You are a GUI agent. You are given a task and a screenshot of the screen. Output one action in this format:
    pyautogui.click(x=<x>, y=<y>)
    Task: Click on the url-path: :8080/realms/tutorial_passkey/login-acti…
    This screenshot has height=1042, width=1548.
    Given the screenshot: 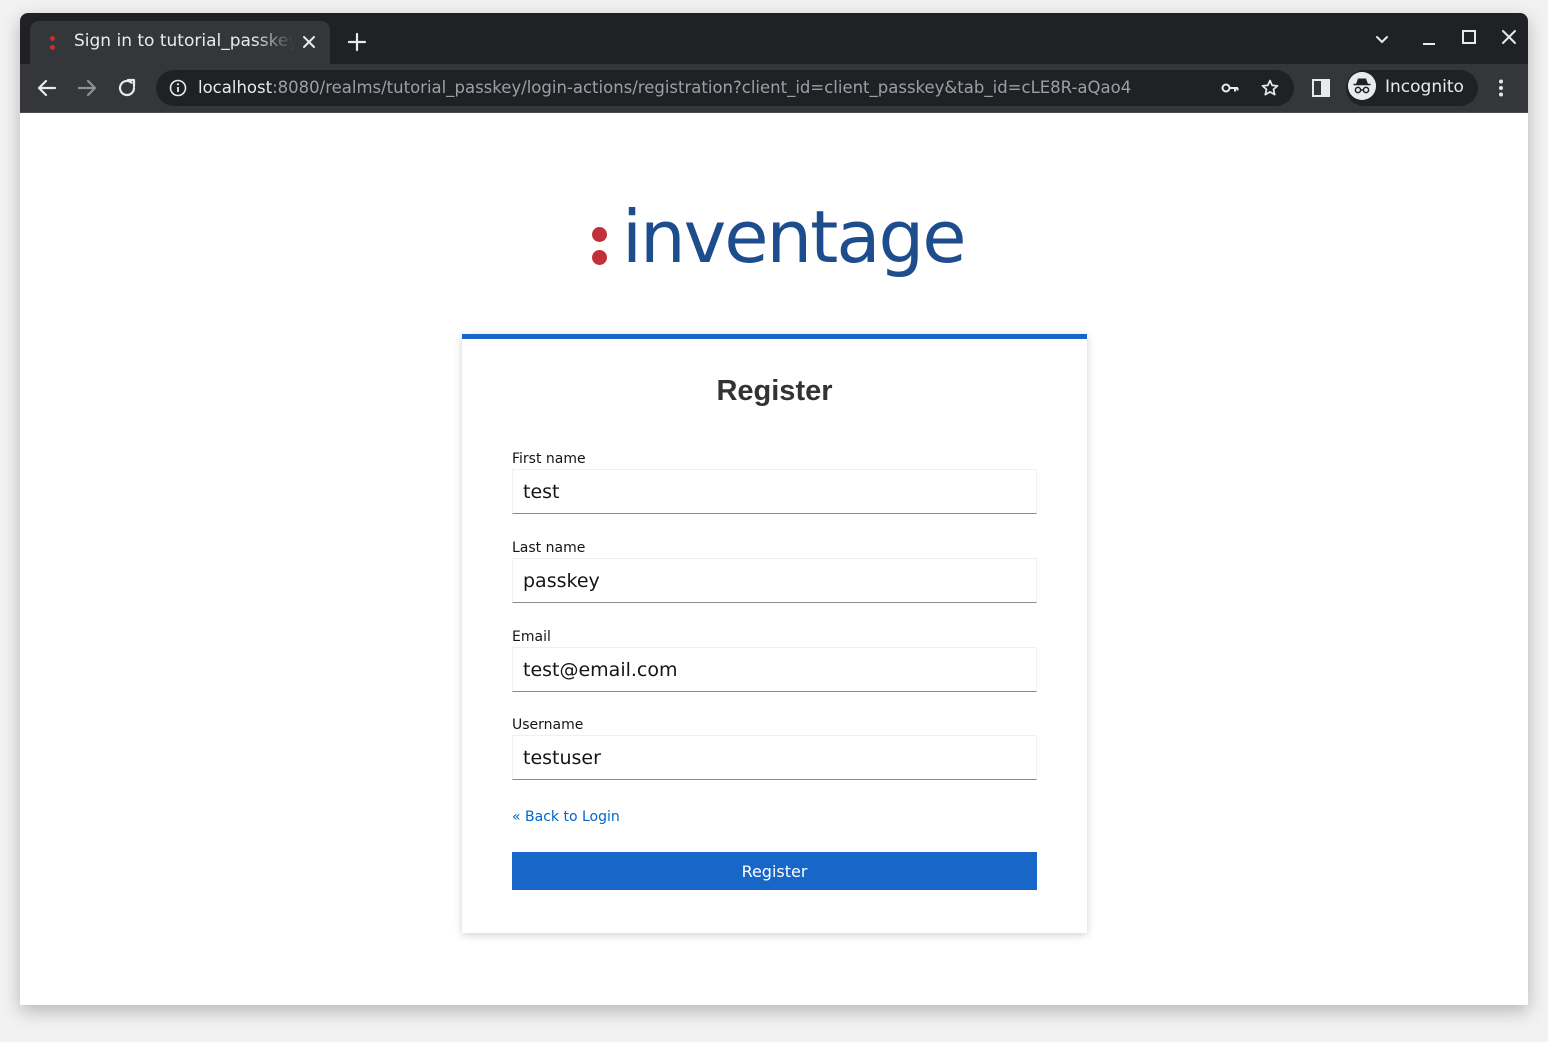 What is the action you would take?
    pyautogui.click(x=702, y=87)
    